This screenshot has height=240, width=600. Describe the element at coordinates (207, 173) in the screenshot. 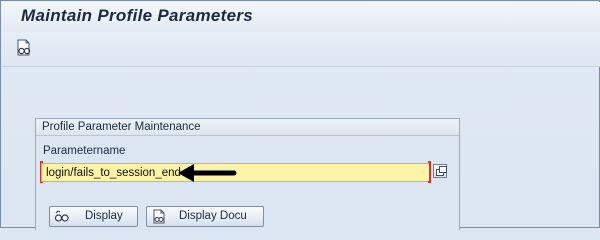

I see `black-arrow-pointer` at that location.